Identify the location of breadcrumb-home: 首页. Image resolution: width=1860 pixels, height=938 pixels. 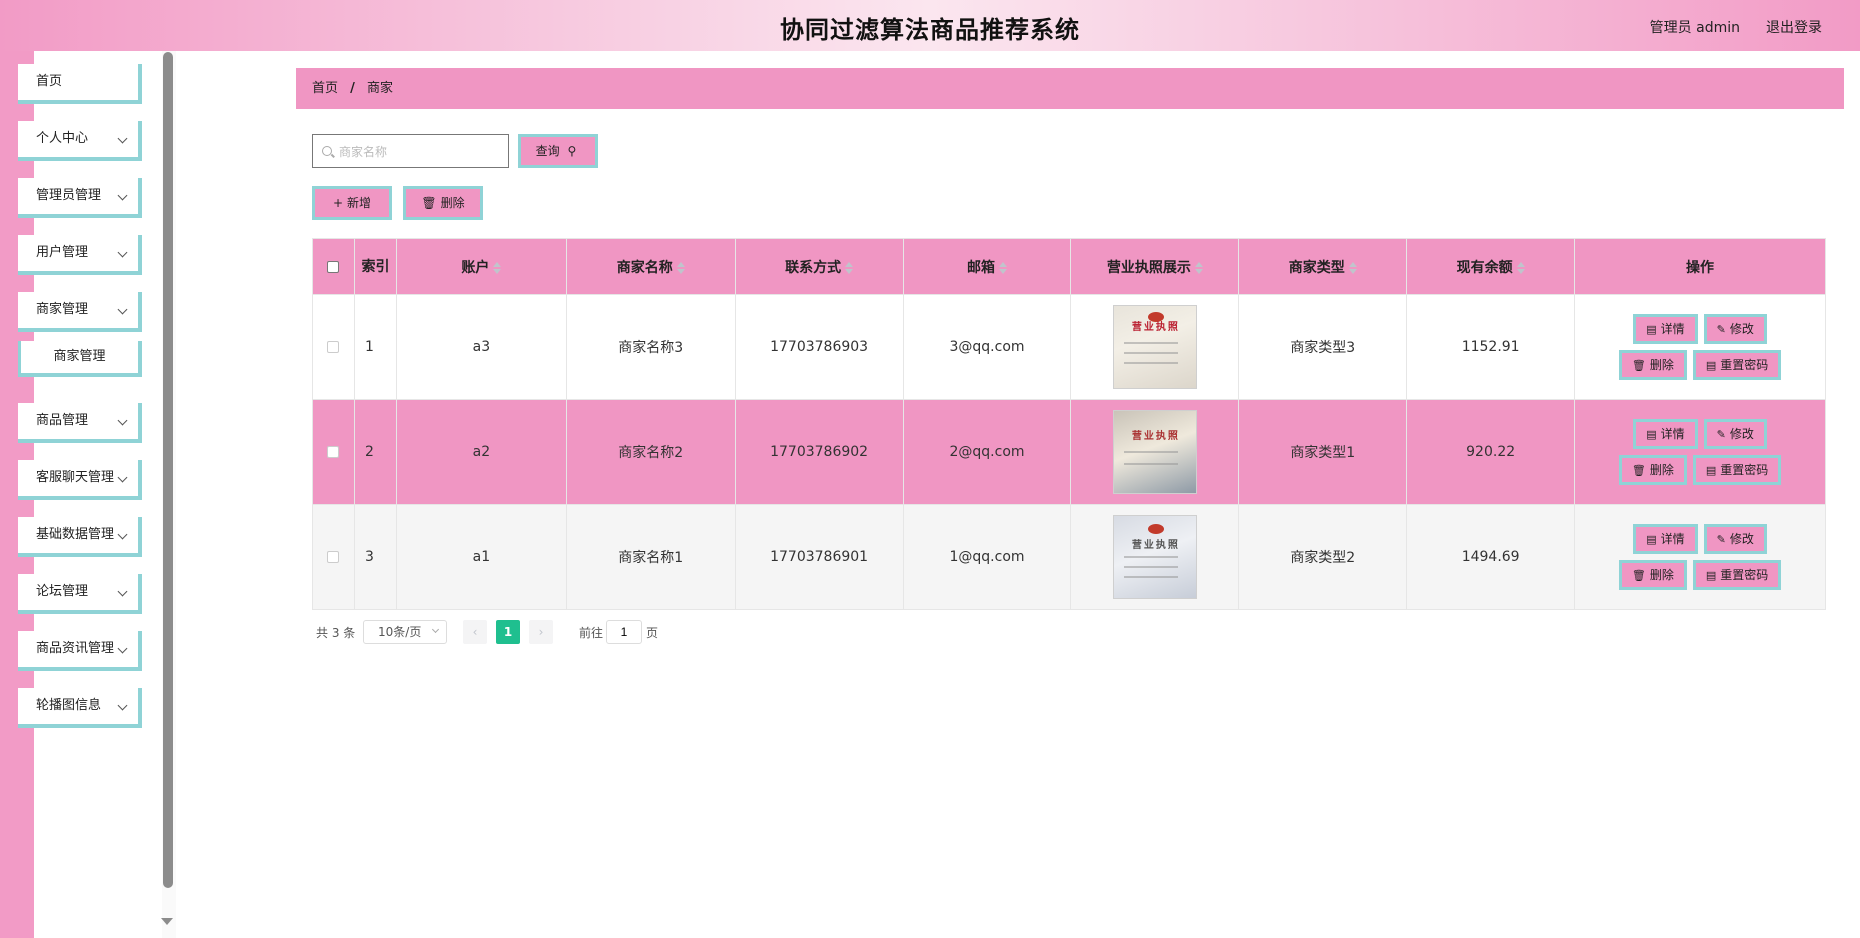
(325, 88).